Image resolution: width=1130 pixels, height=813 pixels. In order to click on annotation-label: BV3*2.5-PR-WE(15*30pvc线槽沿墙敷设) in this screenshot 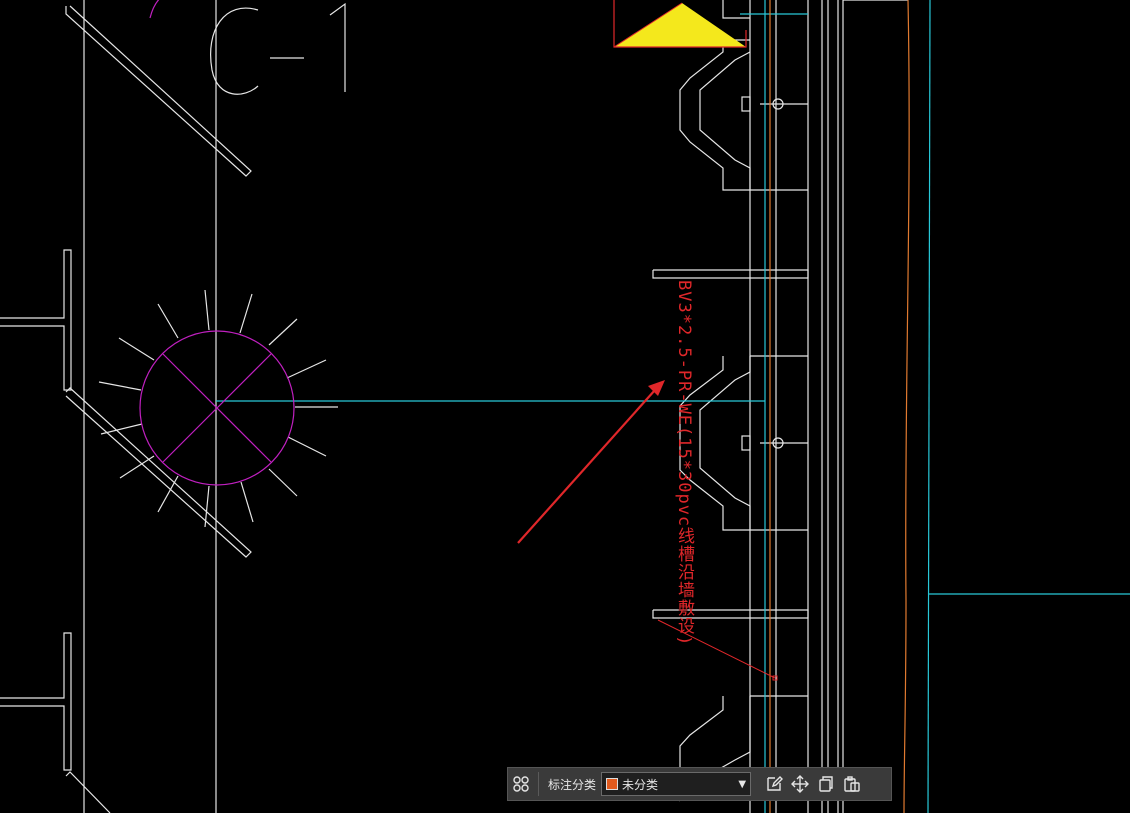, I will do `click(684, 463)`.